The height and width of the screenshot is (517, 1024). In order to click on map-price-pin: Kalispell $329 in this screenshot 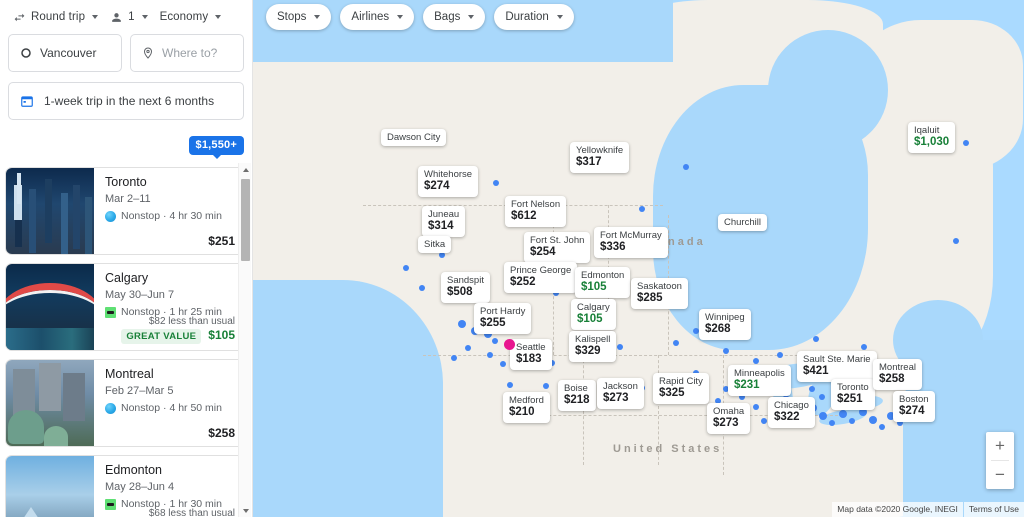, I will do `click(593, 346)`.